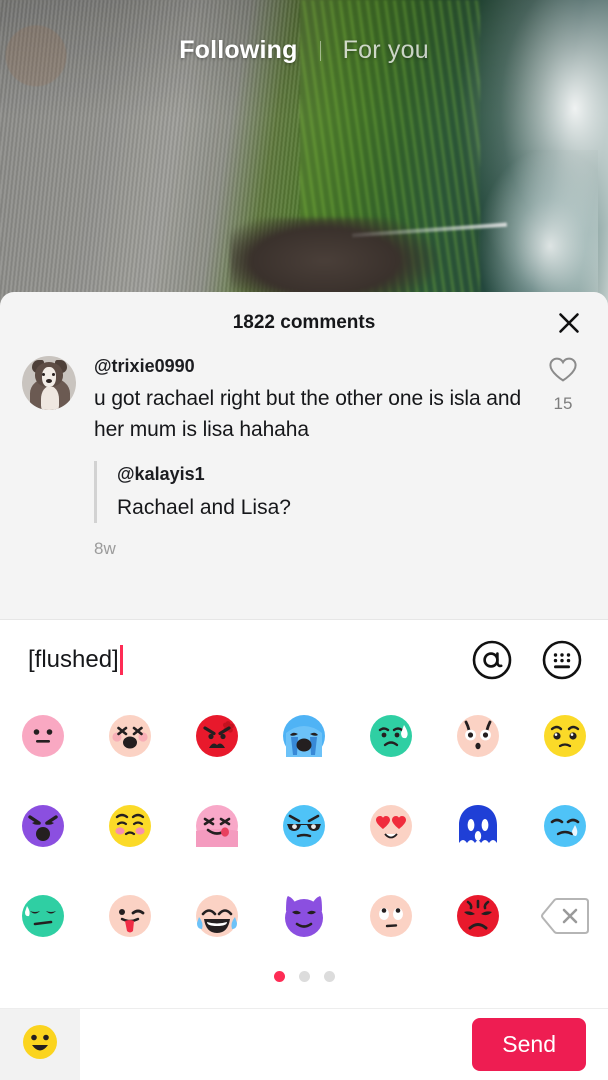 This screenshot has width=608, height=1080. I want to click on at-sign-icon, so click(492, 660).